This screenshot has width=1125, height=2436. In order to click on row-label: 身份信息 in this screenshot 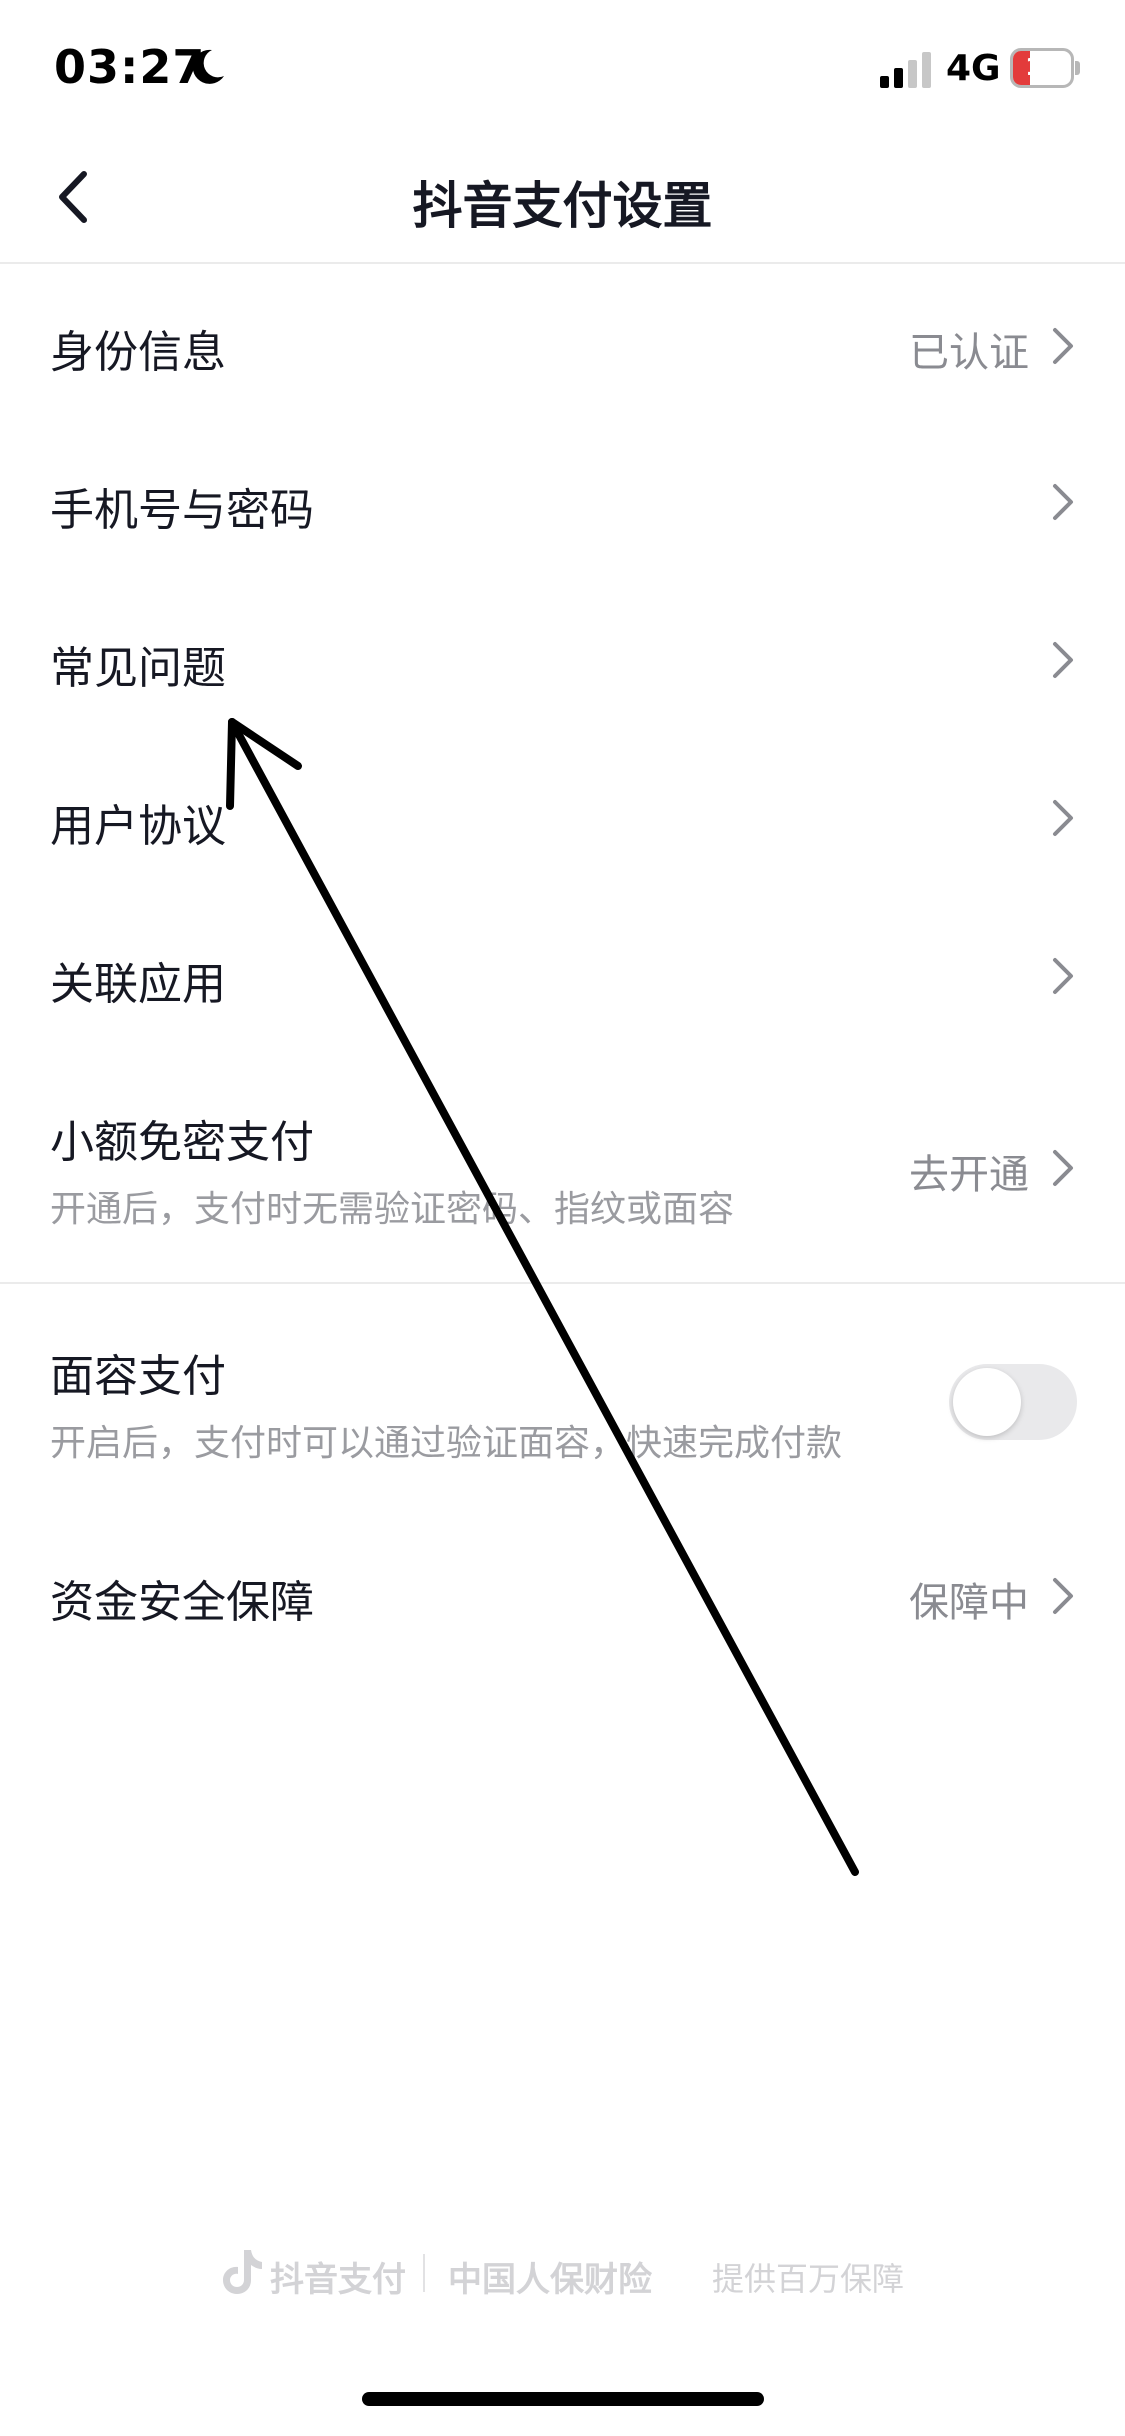, I will do `click(138, 352)`.